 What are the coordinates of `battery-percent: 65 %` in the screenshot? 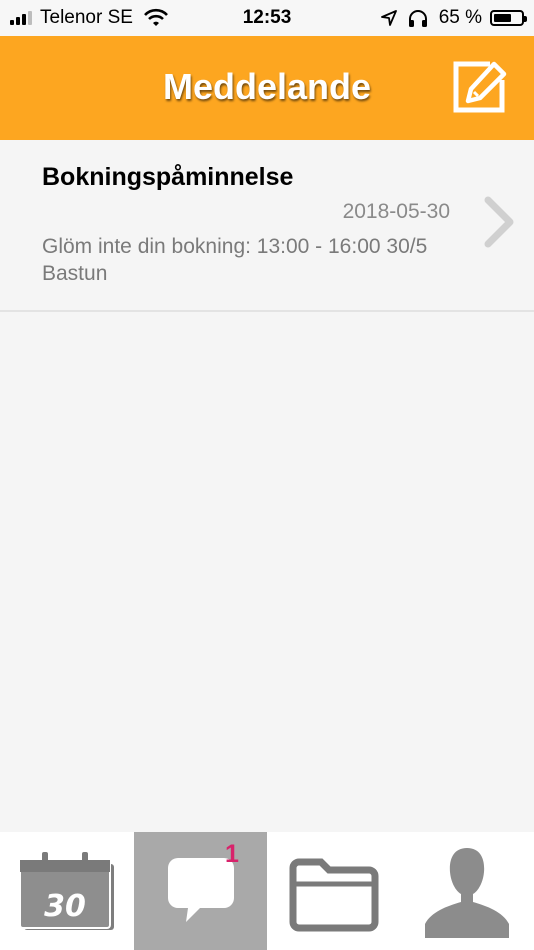 It's located at (460, 17).